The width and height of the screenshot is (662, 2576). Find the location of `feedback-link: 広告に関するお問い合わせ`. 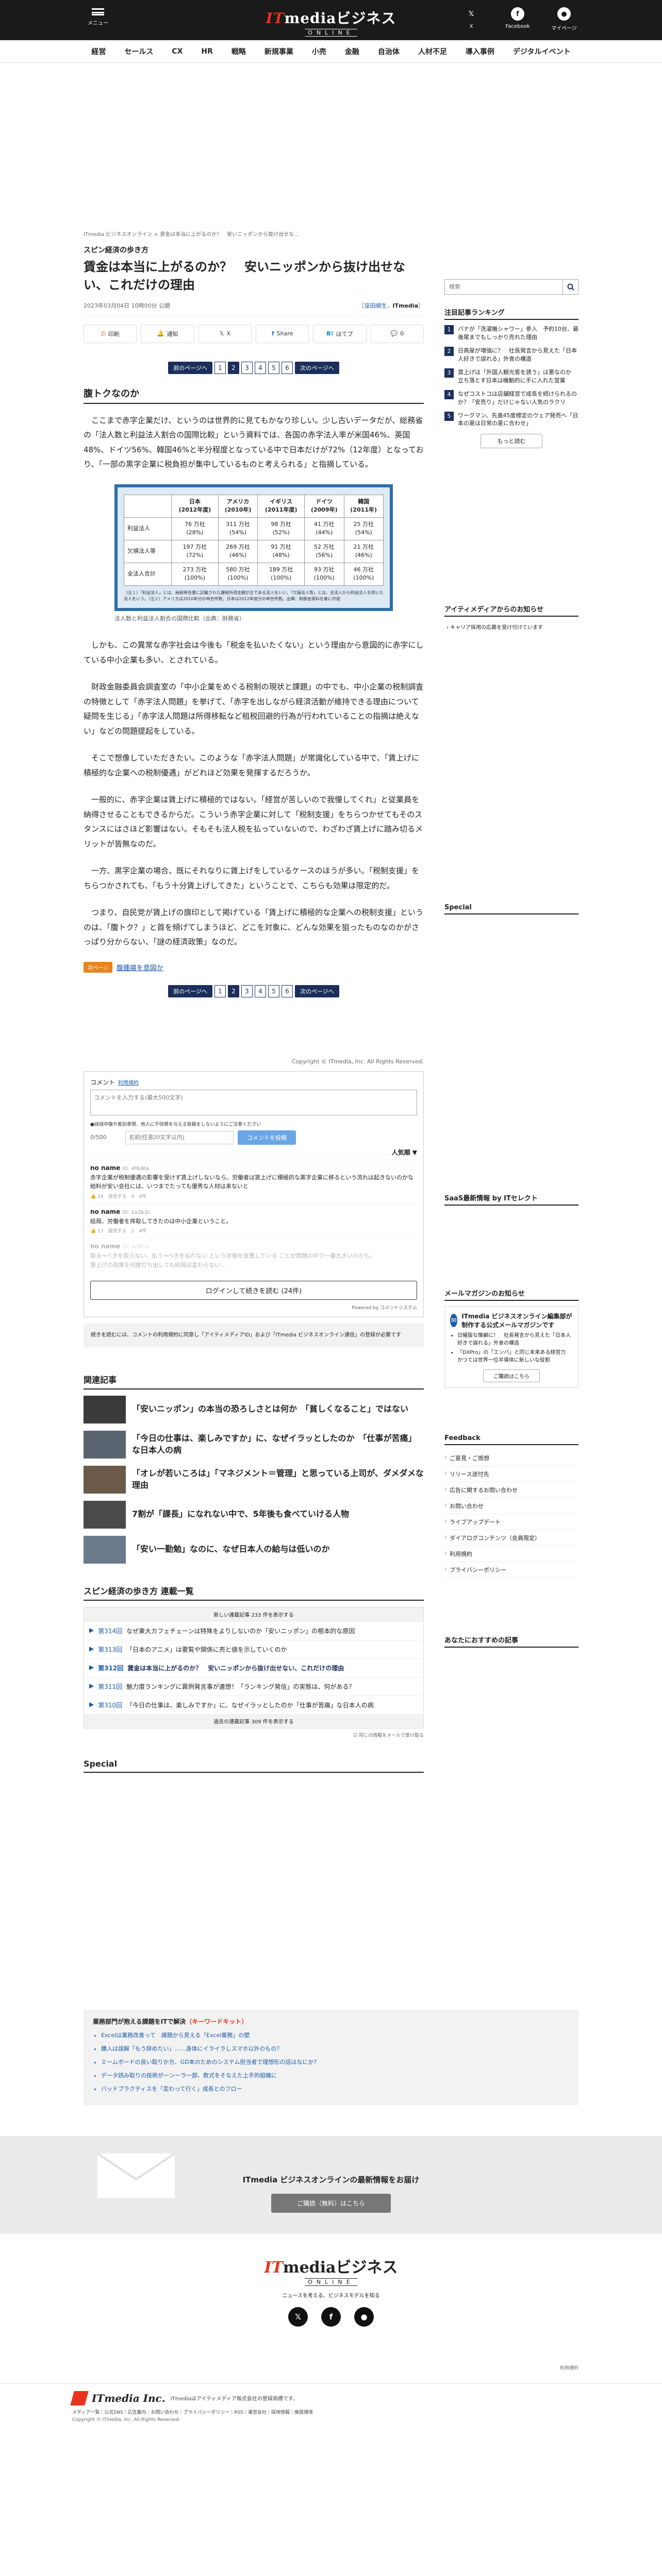

feedback-link: 広告に関するお問い合わせ is located at coordinates (511, 1490).